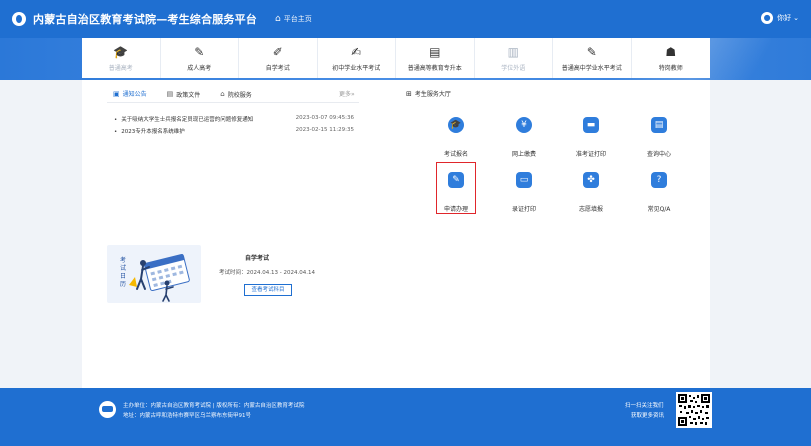 Image resolution: width=811 pixels, height=446 pixels. Describe the element at coordinates (188, 95) in the screenshot. I see `tab-label: 政策文件` at that location.